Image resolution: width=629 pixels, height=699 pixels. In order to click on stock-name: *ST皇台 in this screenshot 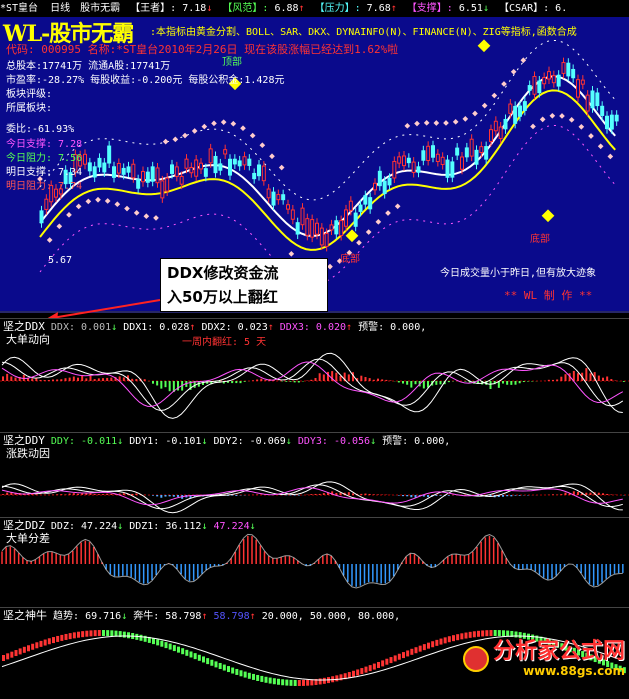, I will do `click(19, 8)`.